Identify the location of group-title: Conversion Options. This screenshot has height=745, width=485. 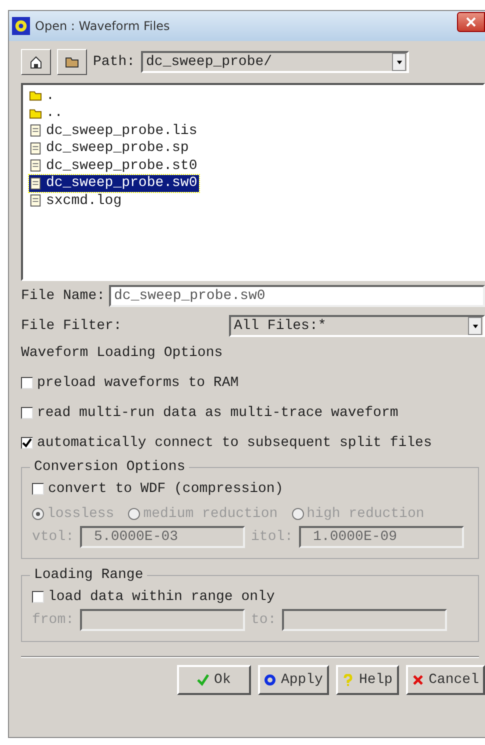
(109, 467).